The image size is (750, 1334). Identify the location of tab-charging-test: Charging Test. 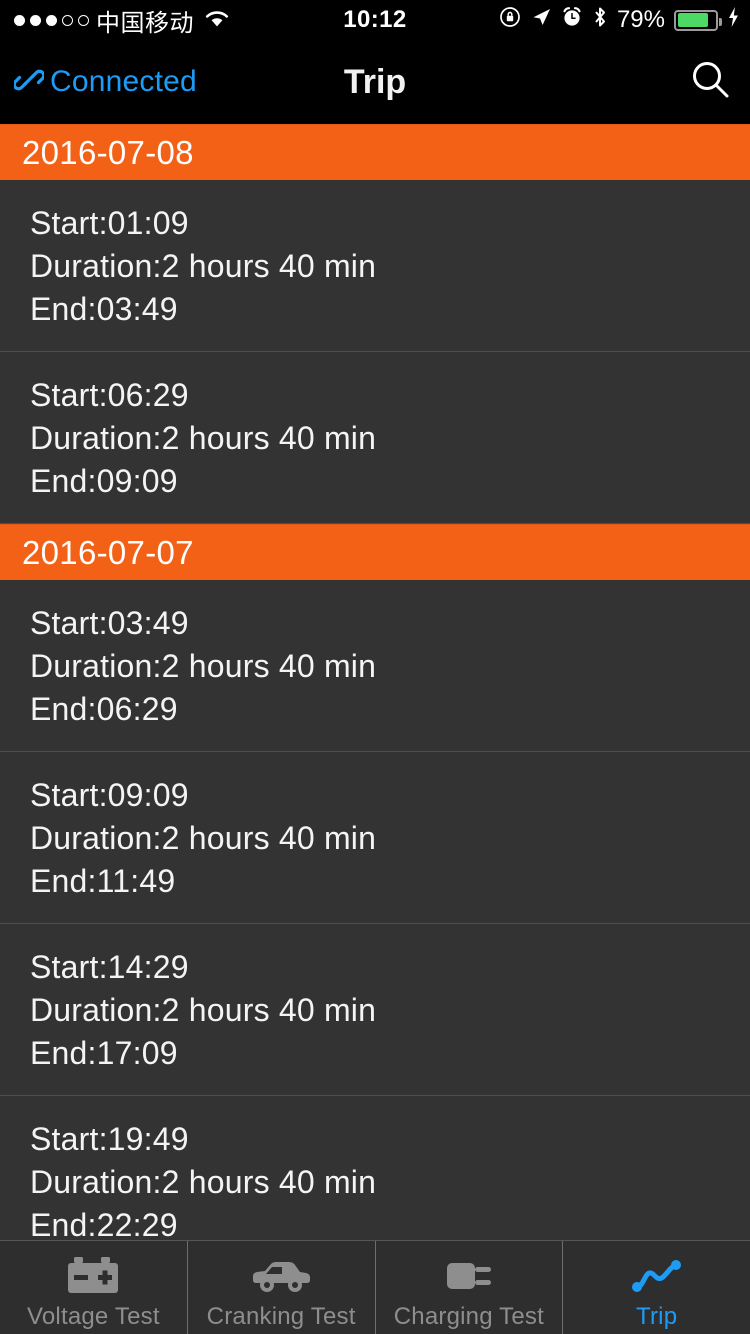
(470, 1287).